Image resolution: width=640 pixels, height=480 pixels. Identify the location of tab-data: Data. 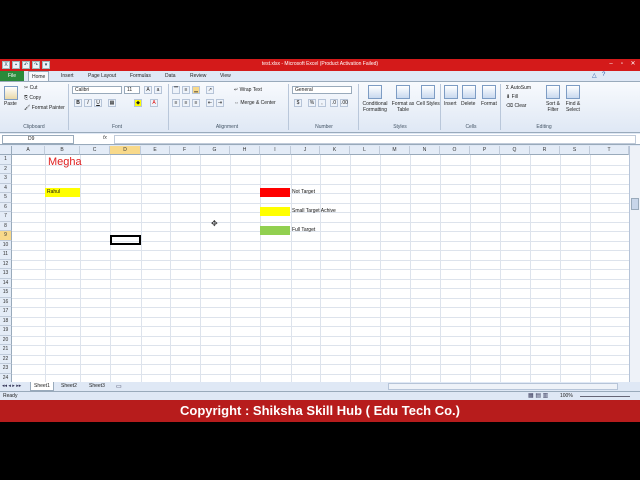
(170, 76).